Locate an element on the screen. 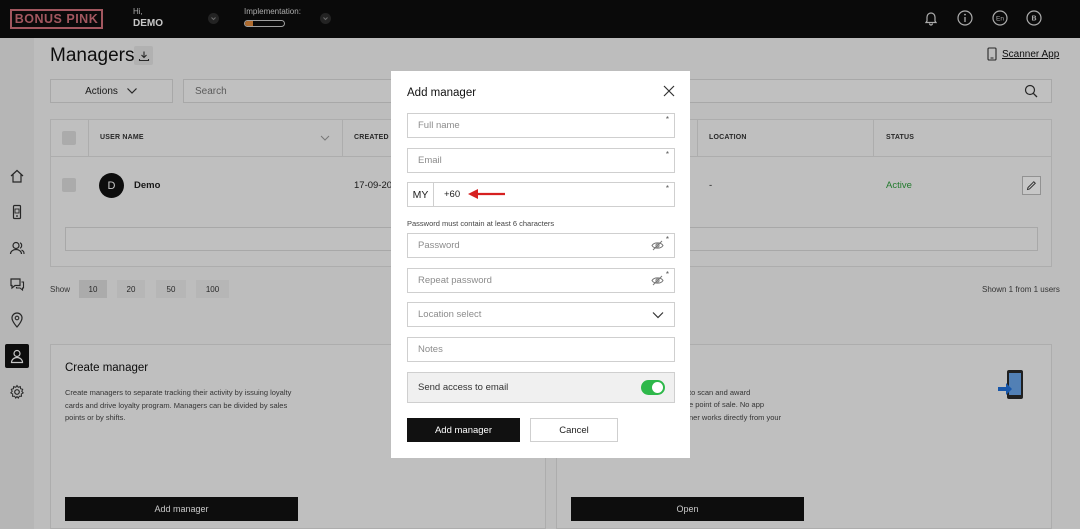  send-access-toggle is located at coordinates (653, 387).